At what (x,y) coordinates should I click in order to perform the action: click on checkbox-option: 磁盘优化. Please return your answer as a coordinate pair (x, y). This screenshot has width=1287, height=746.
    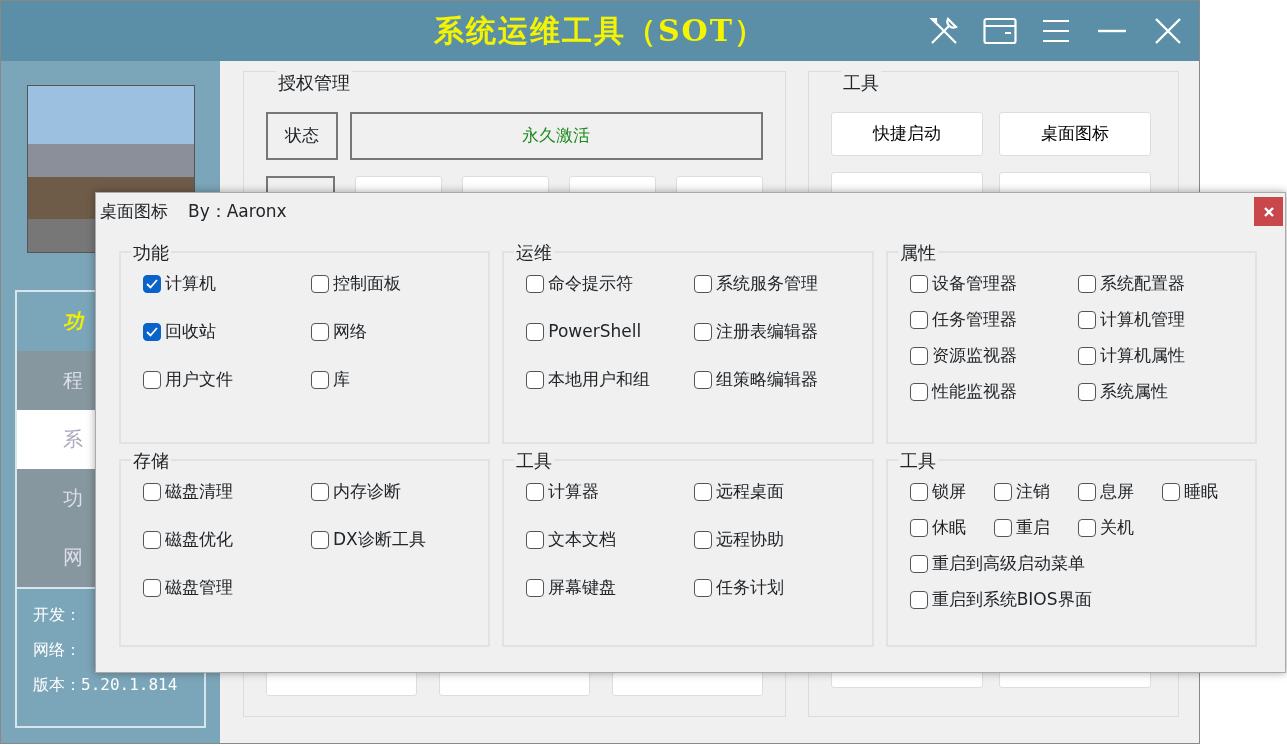
    Looking at the image, I should click on (227, 540).